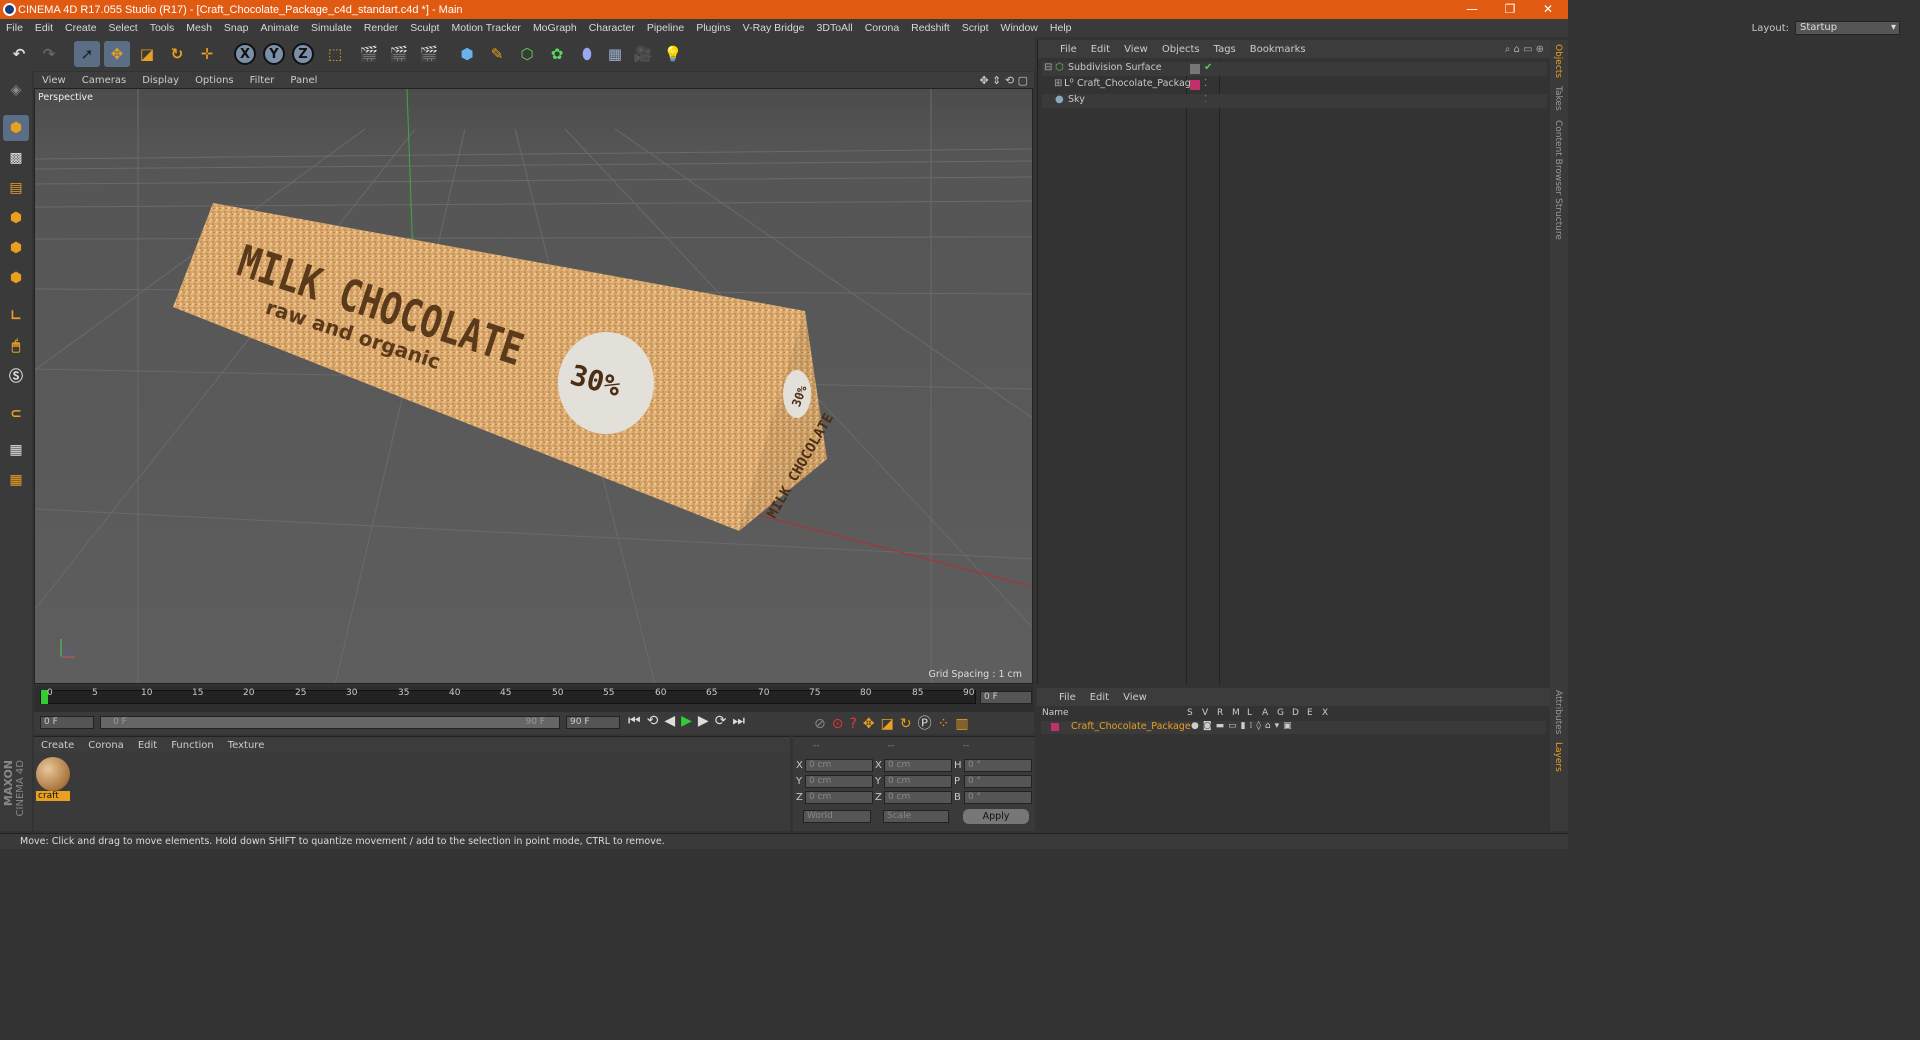 This screenshot has width=1920, height=1040. Describe the element at coordinates (930, 28) in the screenshot. I see `menu-redshift: Redshift` at that location.